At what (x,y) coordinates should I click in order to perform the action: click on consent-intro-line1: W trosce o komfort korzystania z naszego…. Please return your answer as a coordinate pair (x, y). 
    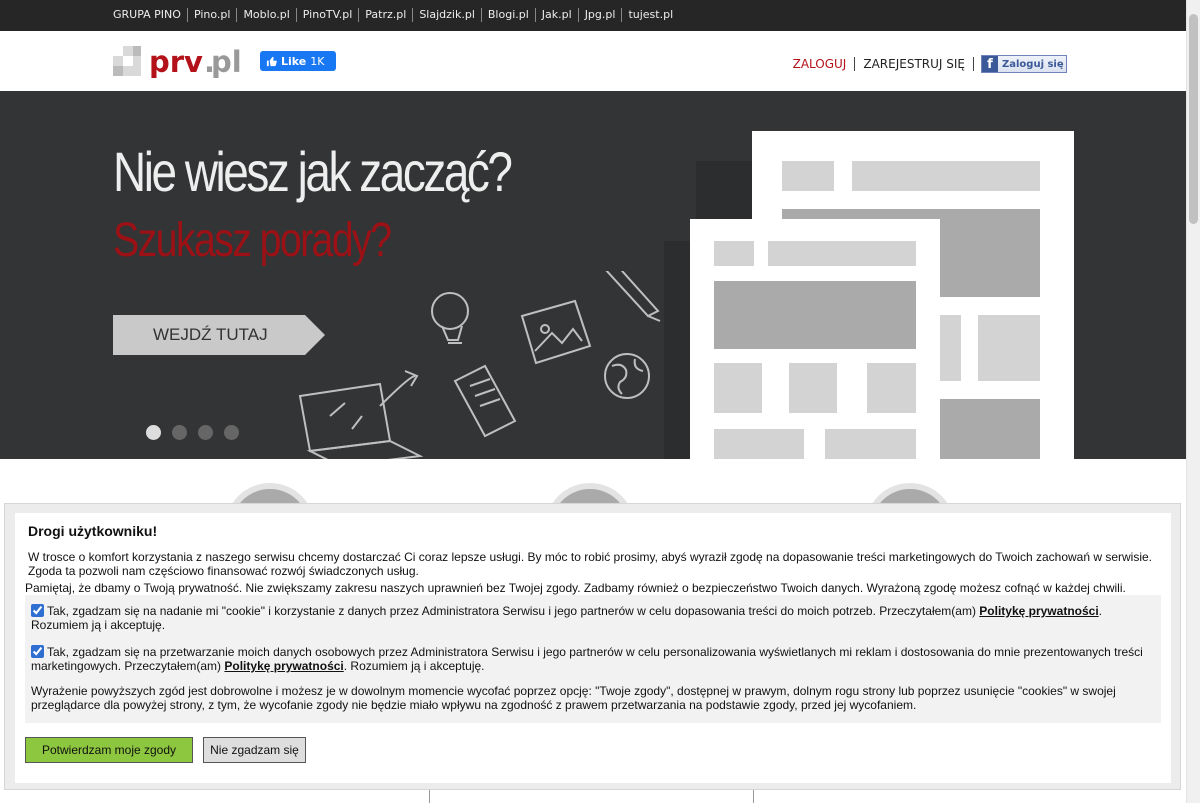
    Looking at the image, I should click on (590, 557).